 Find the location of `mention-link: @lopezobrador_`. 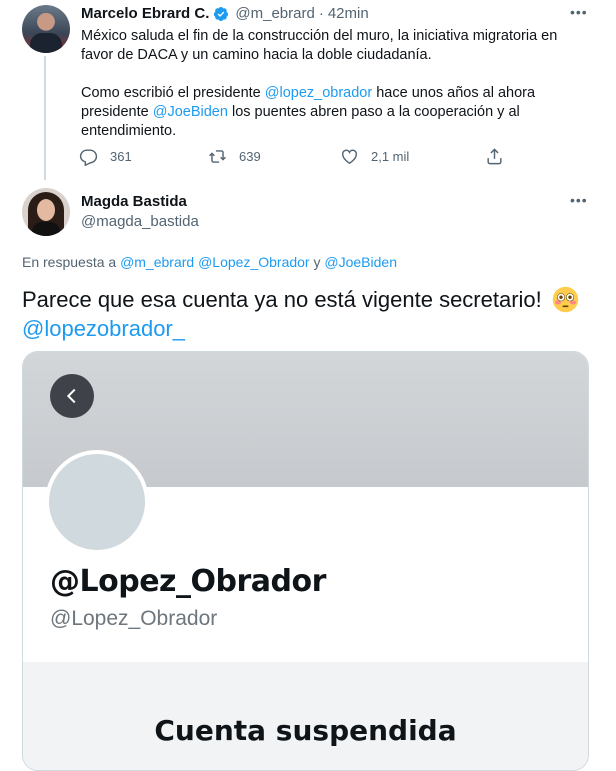

mention-link: @lopezobrador_ is located at coordinates (103, 328).